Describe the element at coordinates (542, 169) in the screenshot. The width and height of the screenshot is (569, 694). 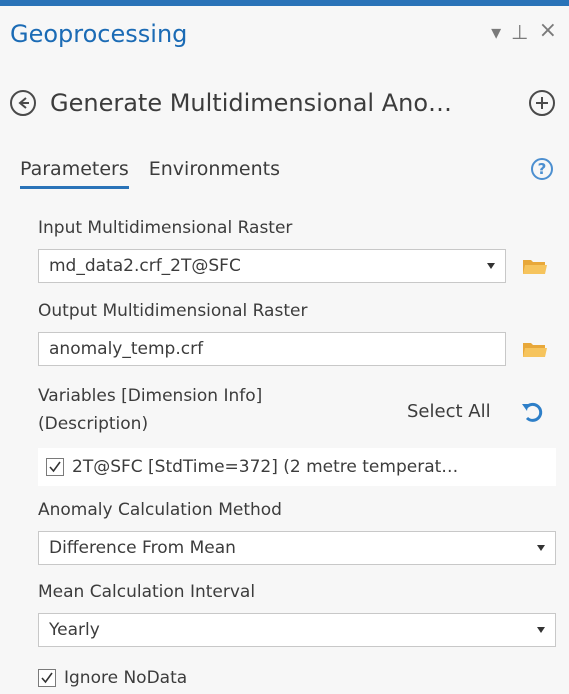
I see `help-icon: ?` at that location.